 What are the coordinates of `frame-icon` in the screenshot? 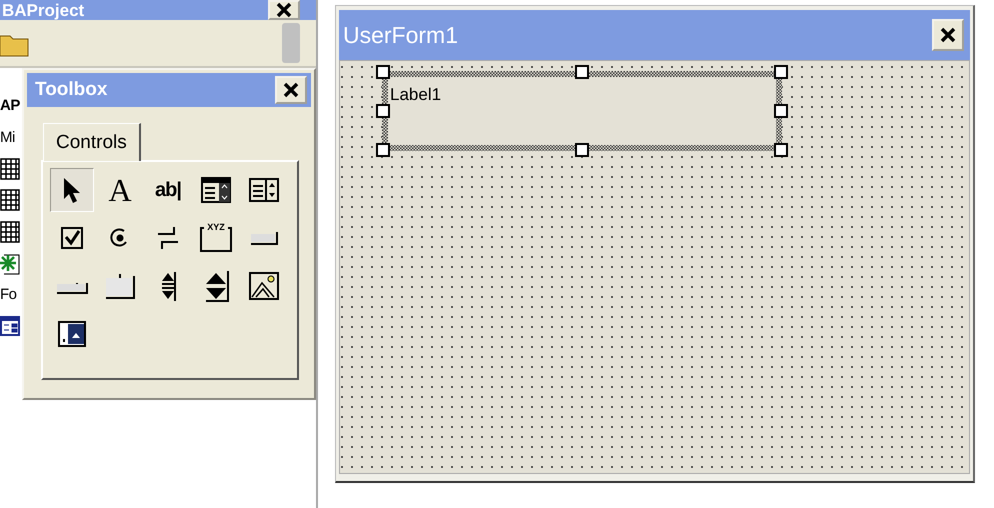 It's located at (216, 238).